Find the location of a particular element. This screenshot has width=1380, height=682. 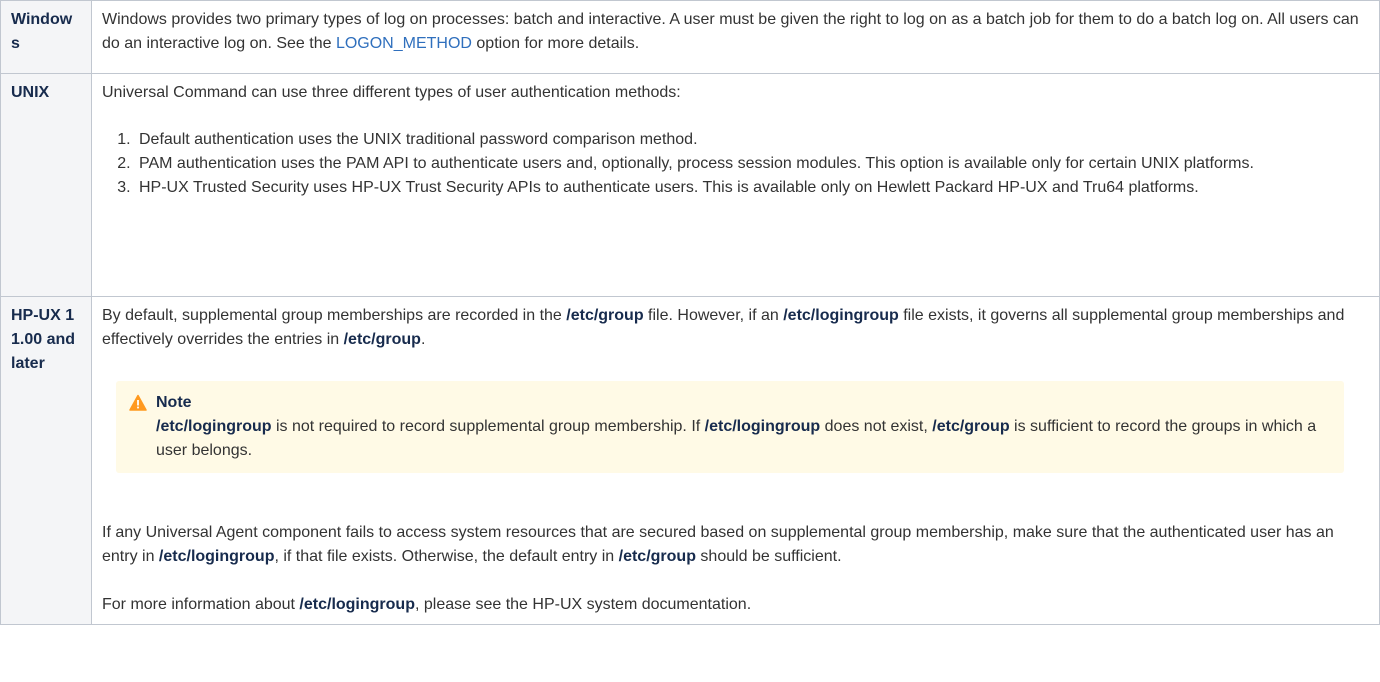

note-title: Note is located at coordinates (174, 402).